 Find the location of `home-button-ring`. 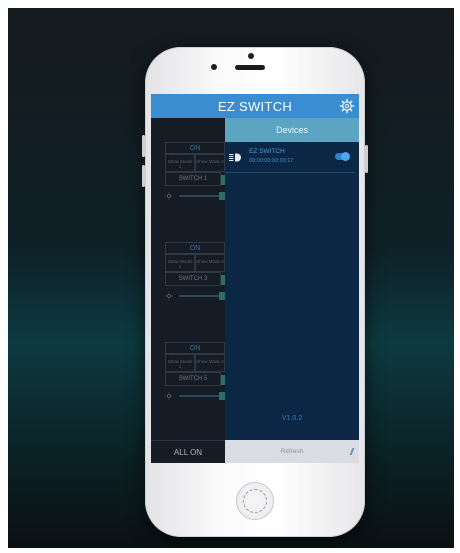

home-button-ring is located at coordinates (255, 501).